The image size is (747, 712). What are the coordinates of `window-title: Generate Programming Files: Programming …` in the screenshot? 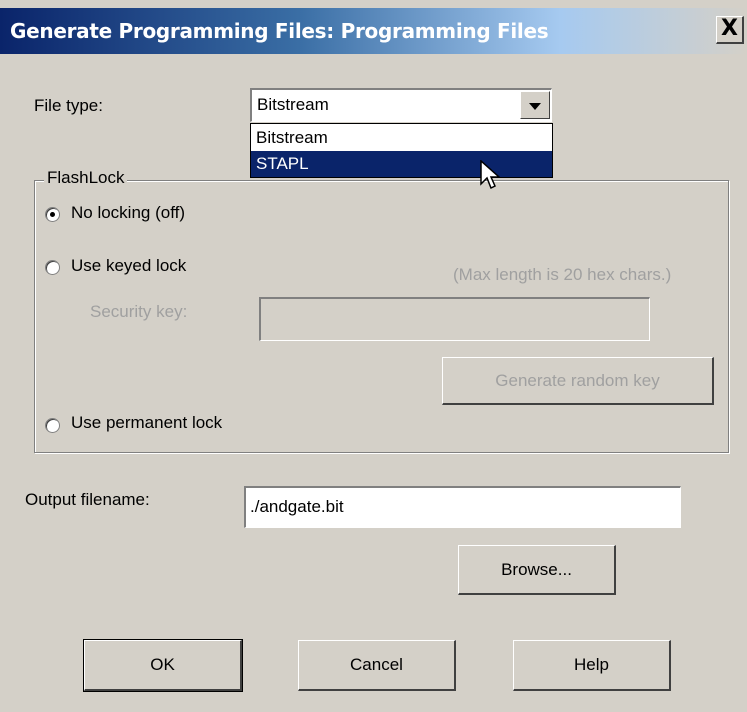 It's located at (279, 31).